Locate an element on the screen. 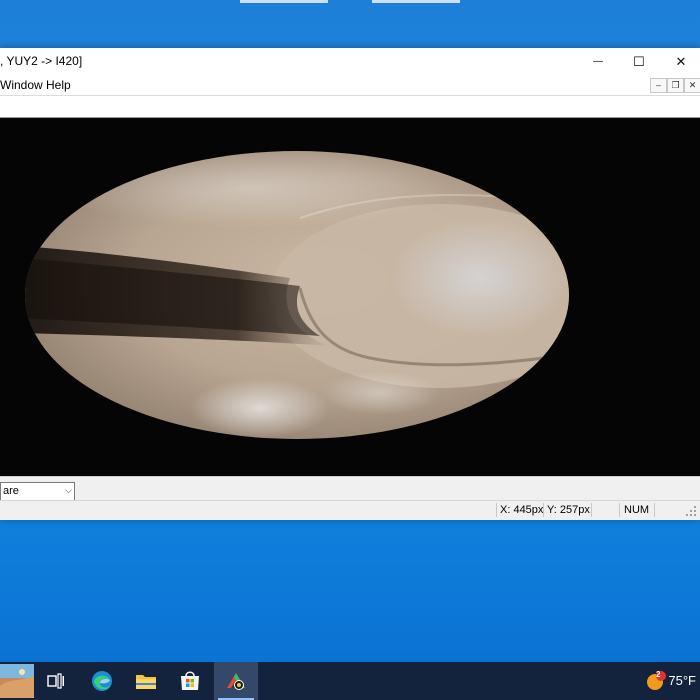  status-y-coordinate: Y: 257px is located at coordinates (568, 510).